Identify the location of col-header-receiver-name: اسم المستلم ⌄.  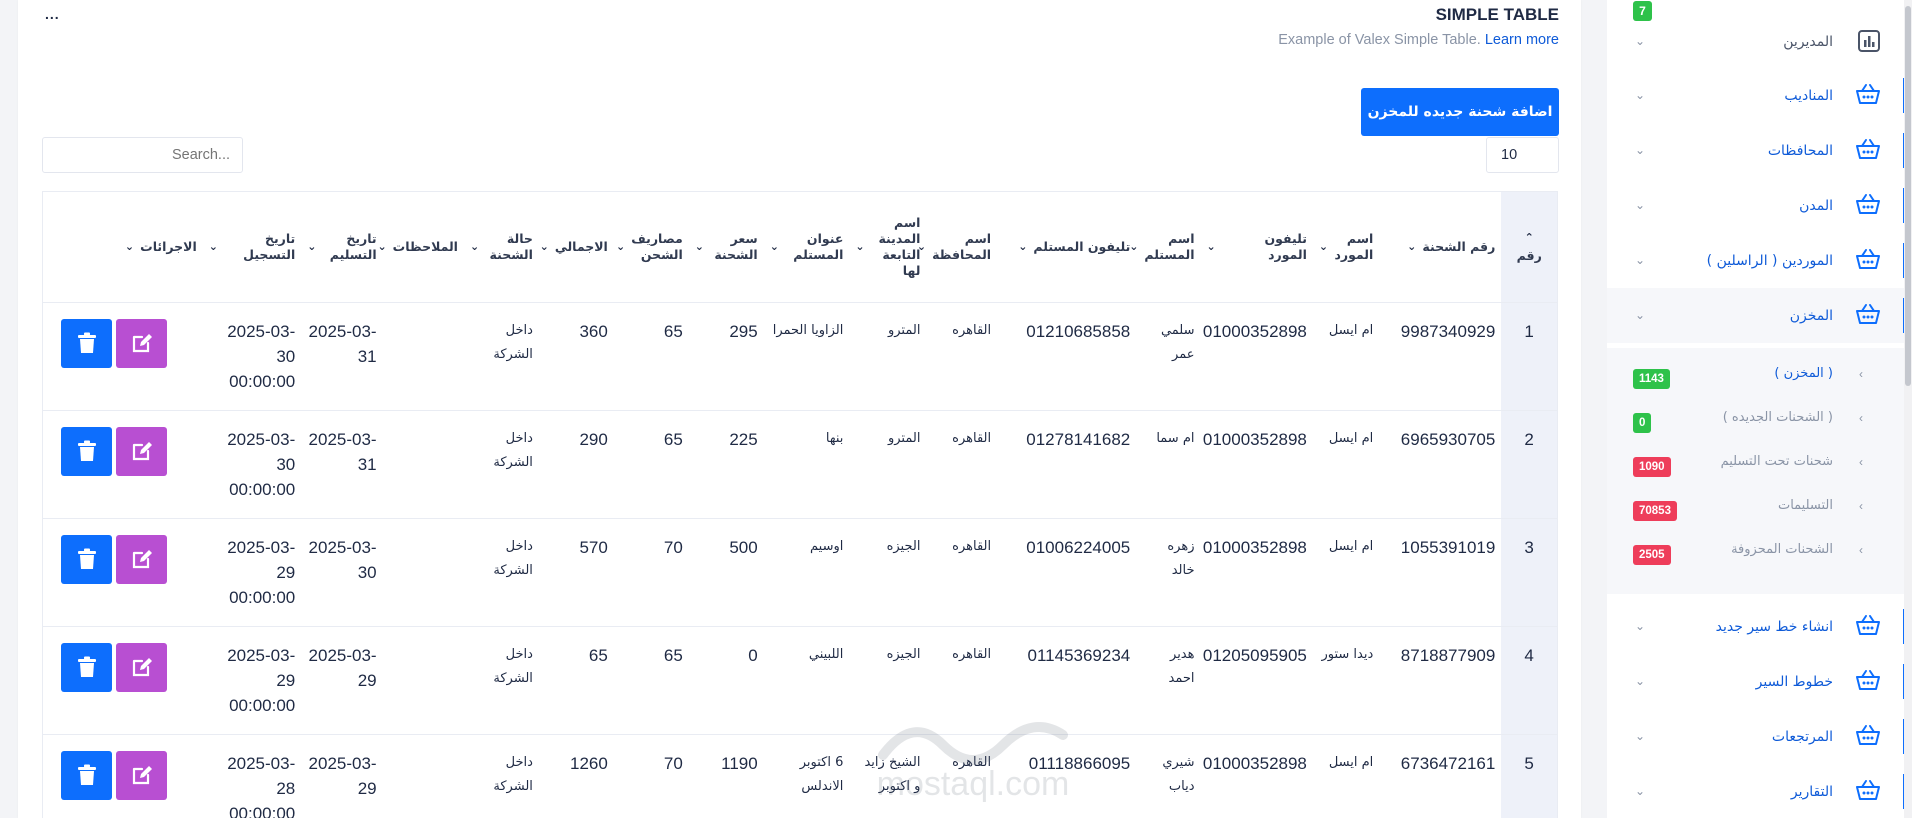
(1164, 247).